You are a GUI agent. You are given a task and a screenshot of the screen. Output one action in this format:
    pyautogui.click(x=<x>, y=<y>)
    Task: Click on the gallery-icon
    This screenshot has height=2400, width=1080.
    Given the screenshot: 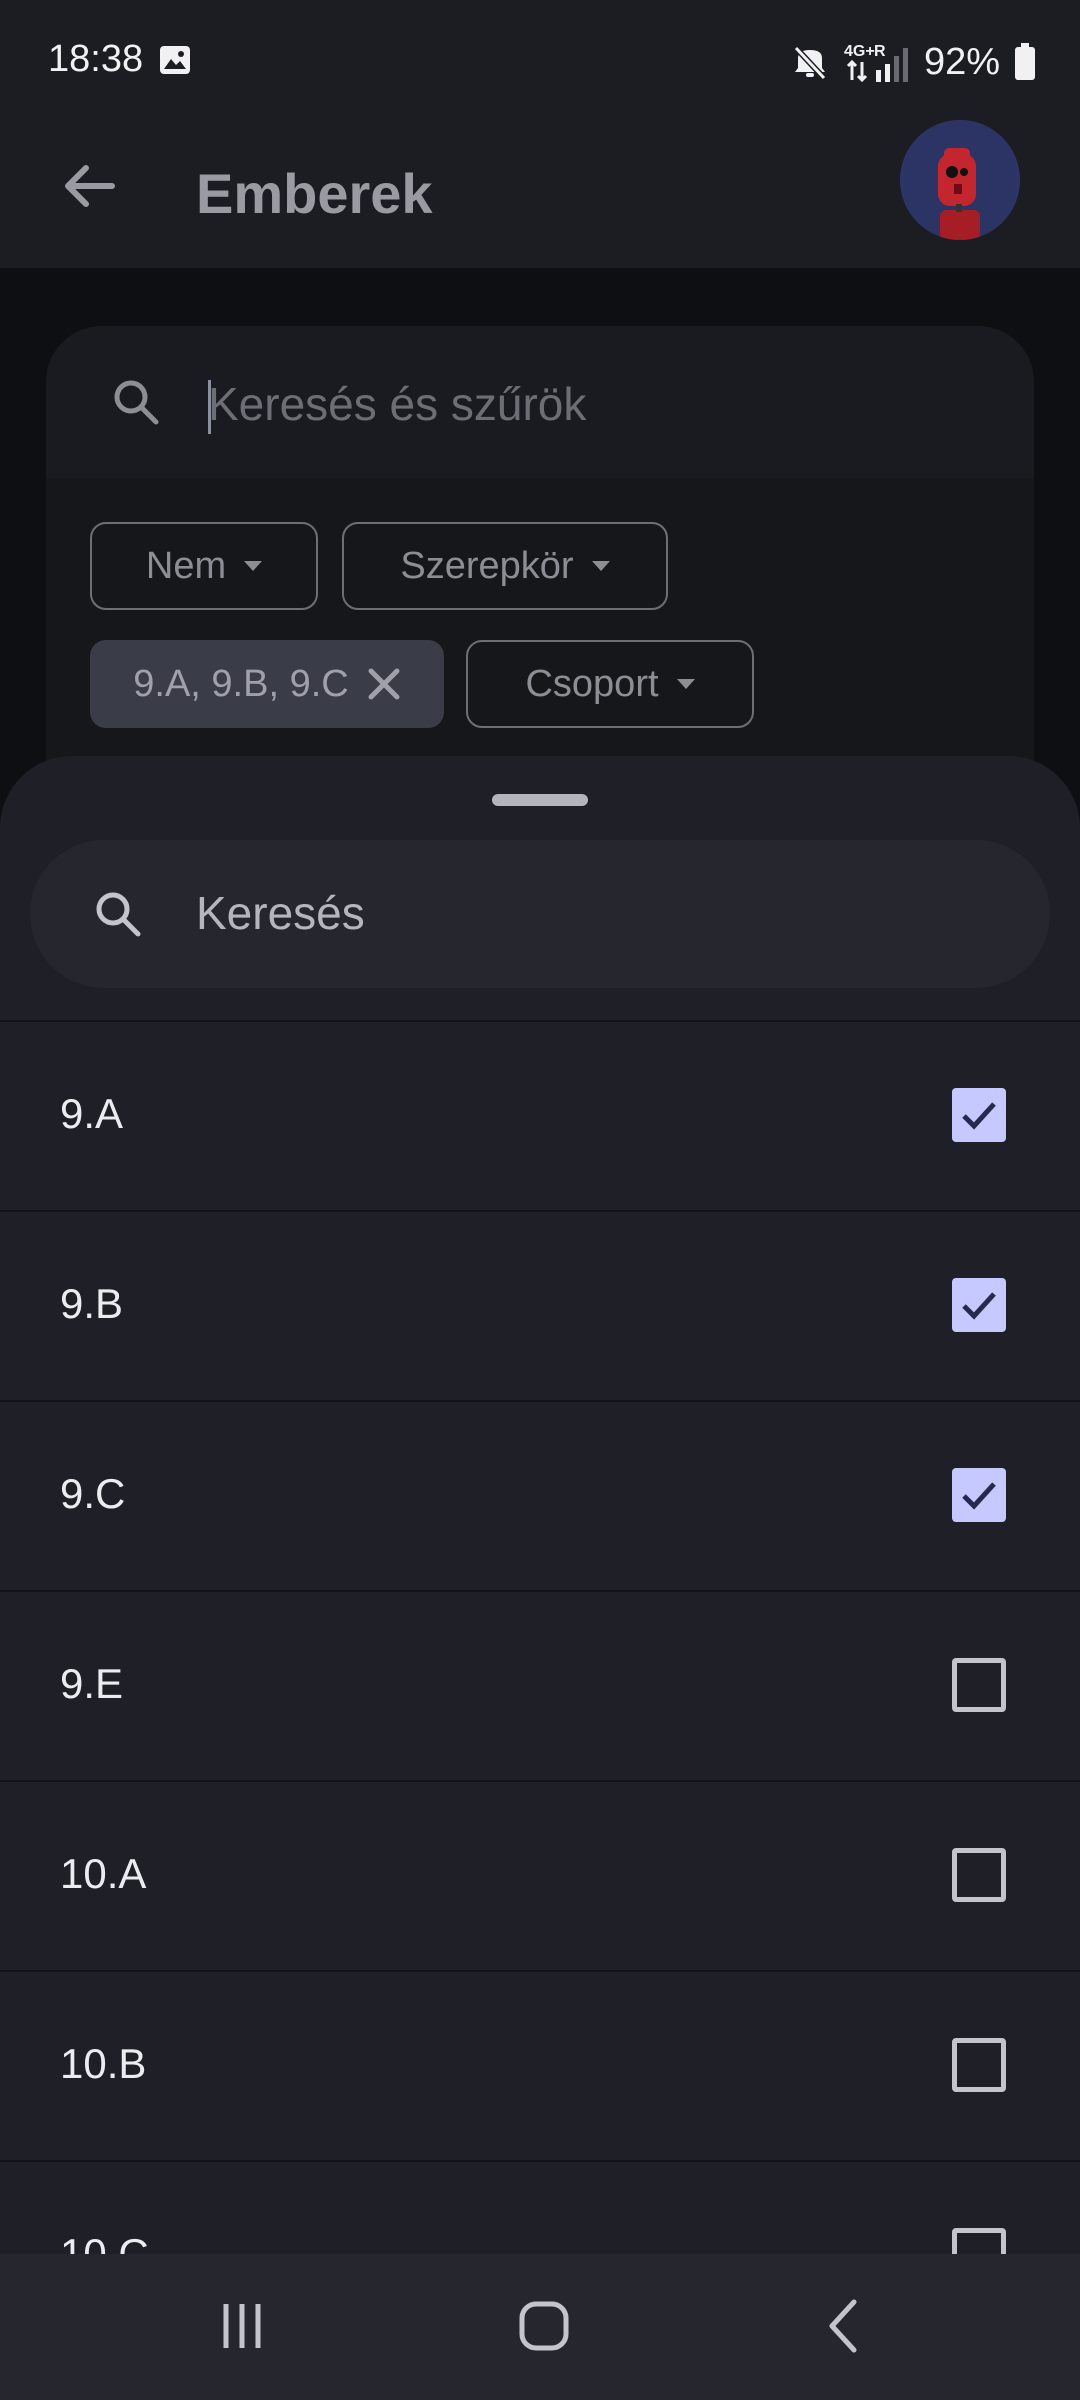 What is the action you would take?
    pyautogui.click(x=175, y=60)
    